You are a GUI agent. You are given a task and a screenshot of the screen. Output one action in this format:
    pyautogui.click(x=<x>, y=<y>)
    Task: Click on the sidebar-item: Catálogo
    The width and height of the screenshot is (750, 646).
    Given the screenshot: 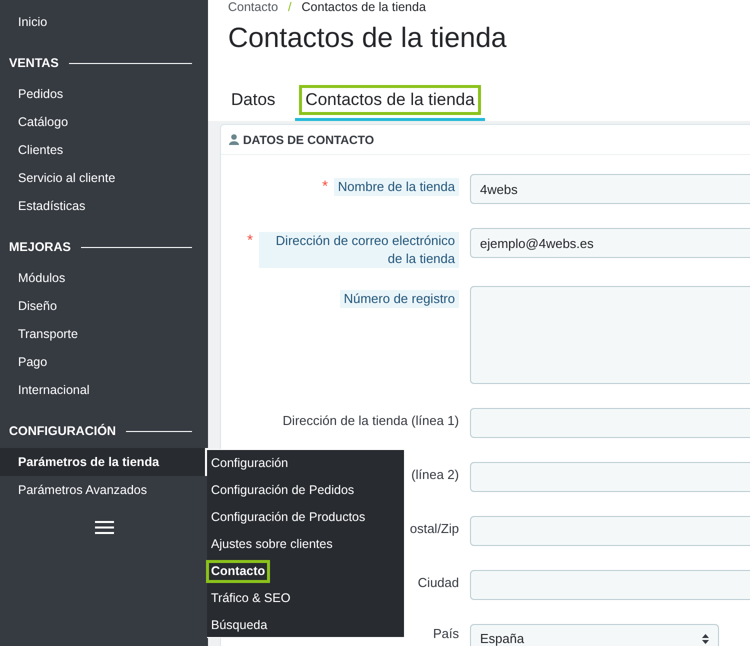 What is the action you would take?
    pyautogui.click(x=104, y=122)
    